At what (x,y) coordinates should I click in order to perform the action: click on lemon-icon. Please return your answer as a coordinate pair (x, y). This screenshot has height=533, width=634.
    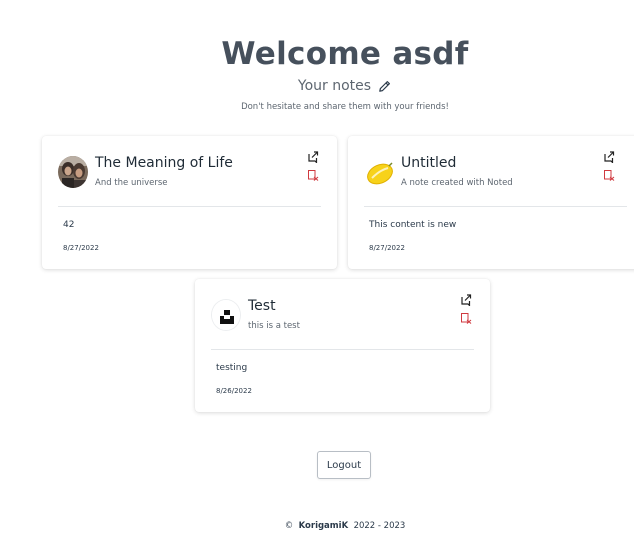
    Looking at the image, I should click on (379, 172).